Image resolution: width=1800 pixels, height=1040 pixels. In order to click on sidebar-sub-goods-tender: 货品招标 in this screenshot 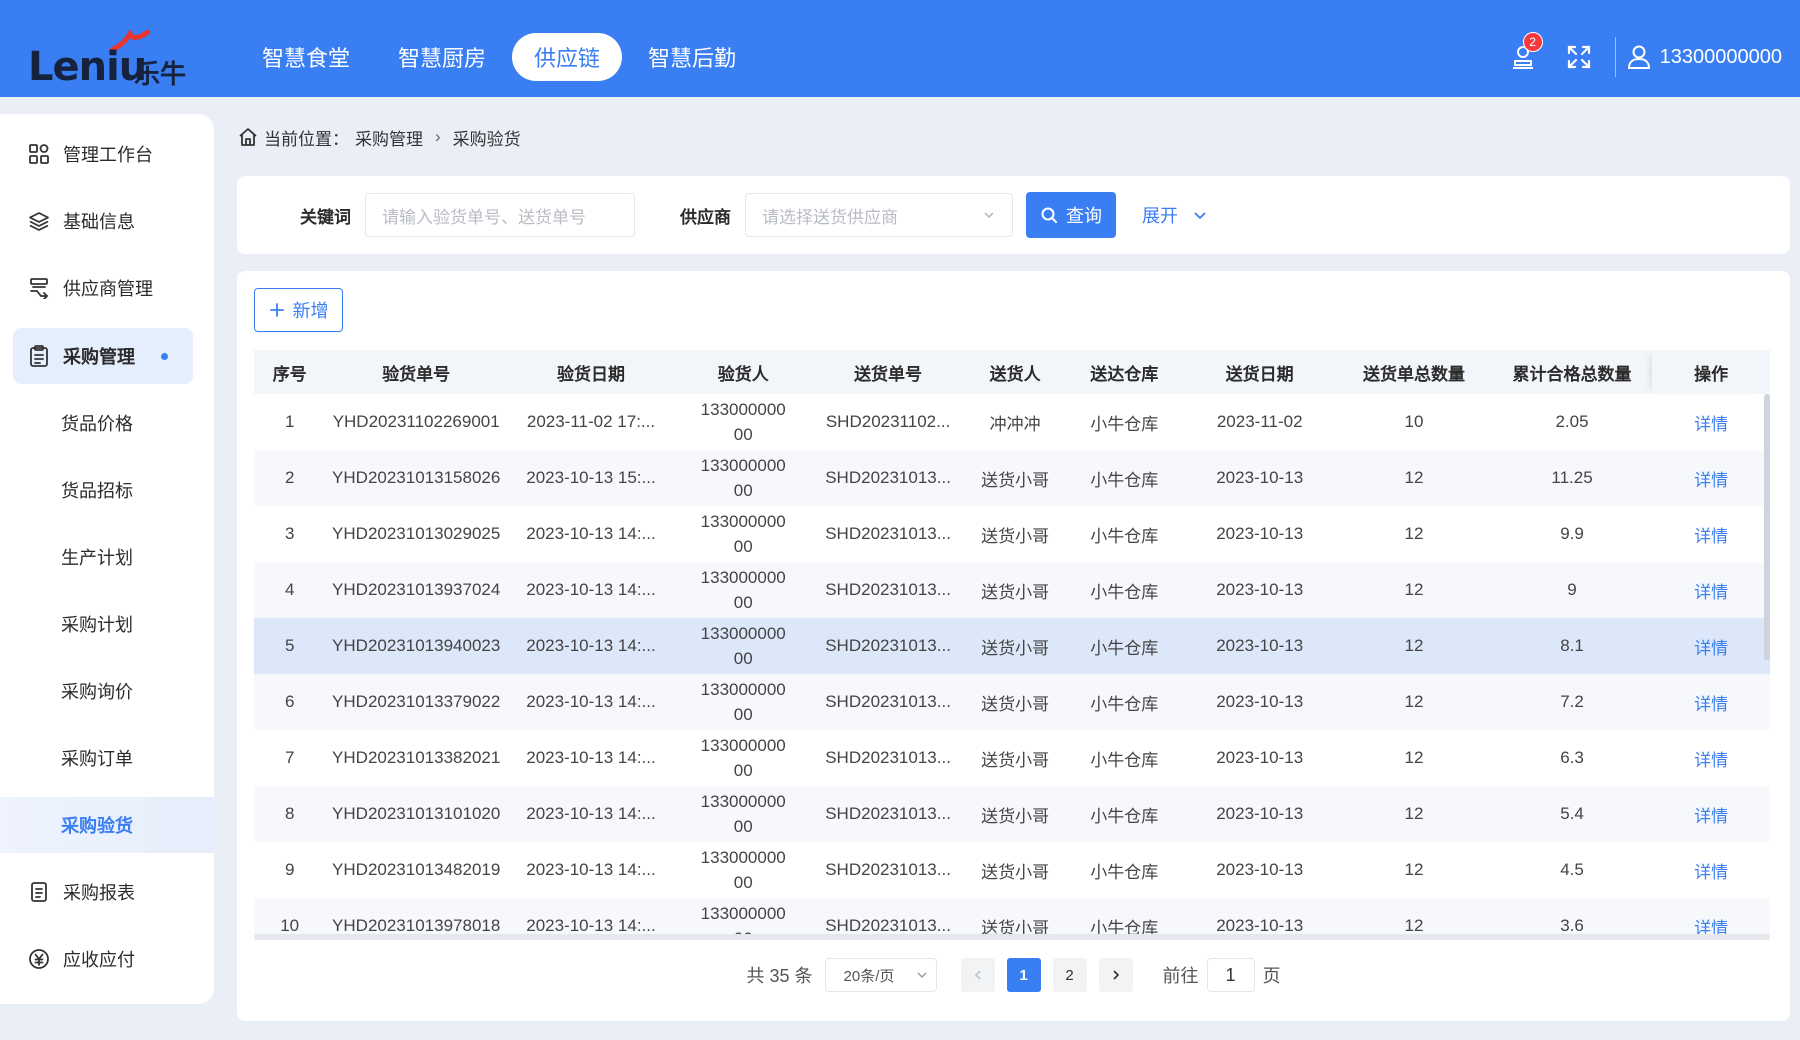, I will do `click(107, 490)`.